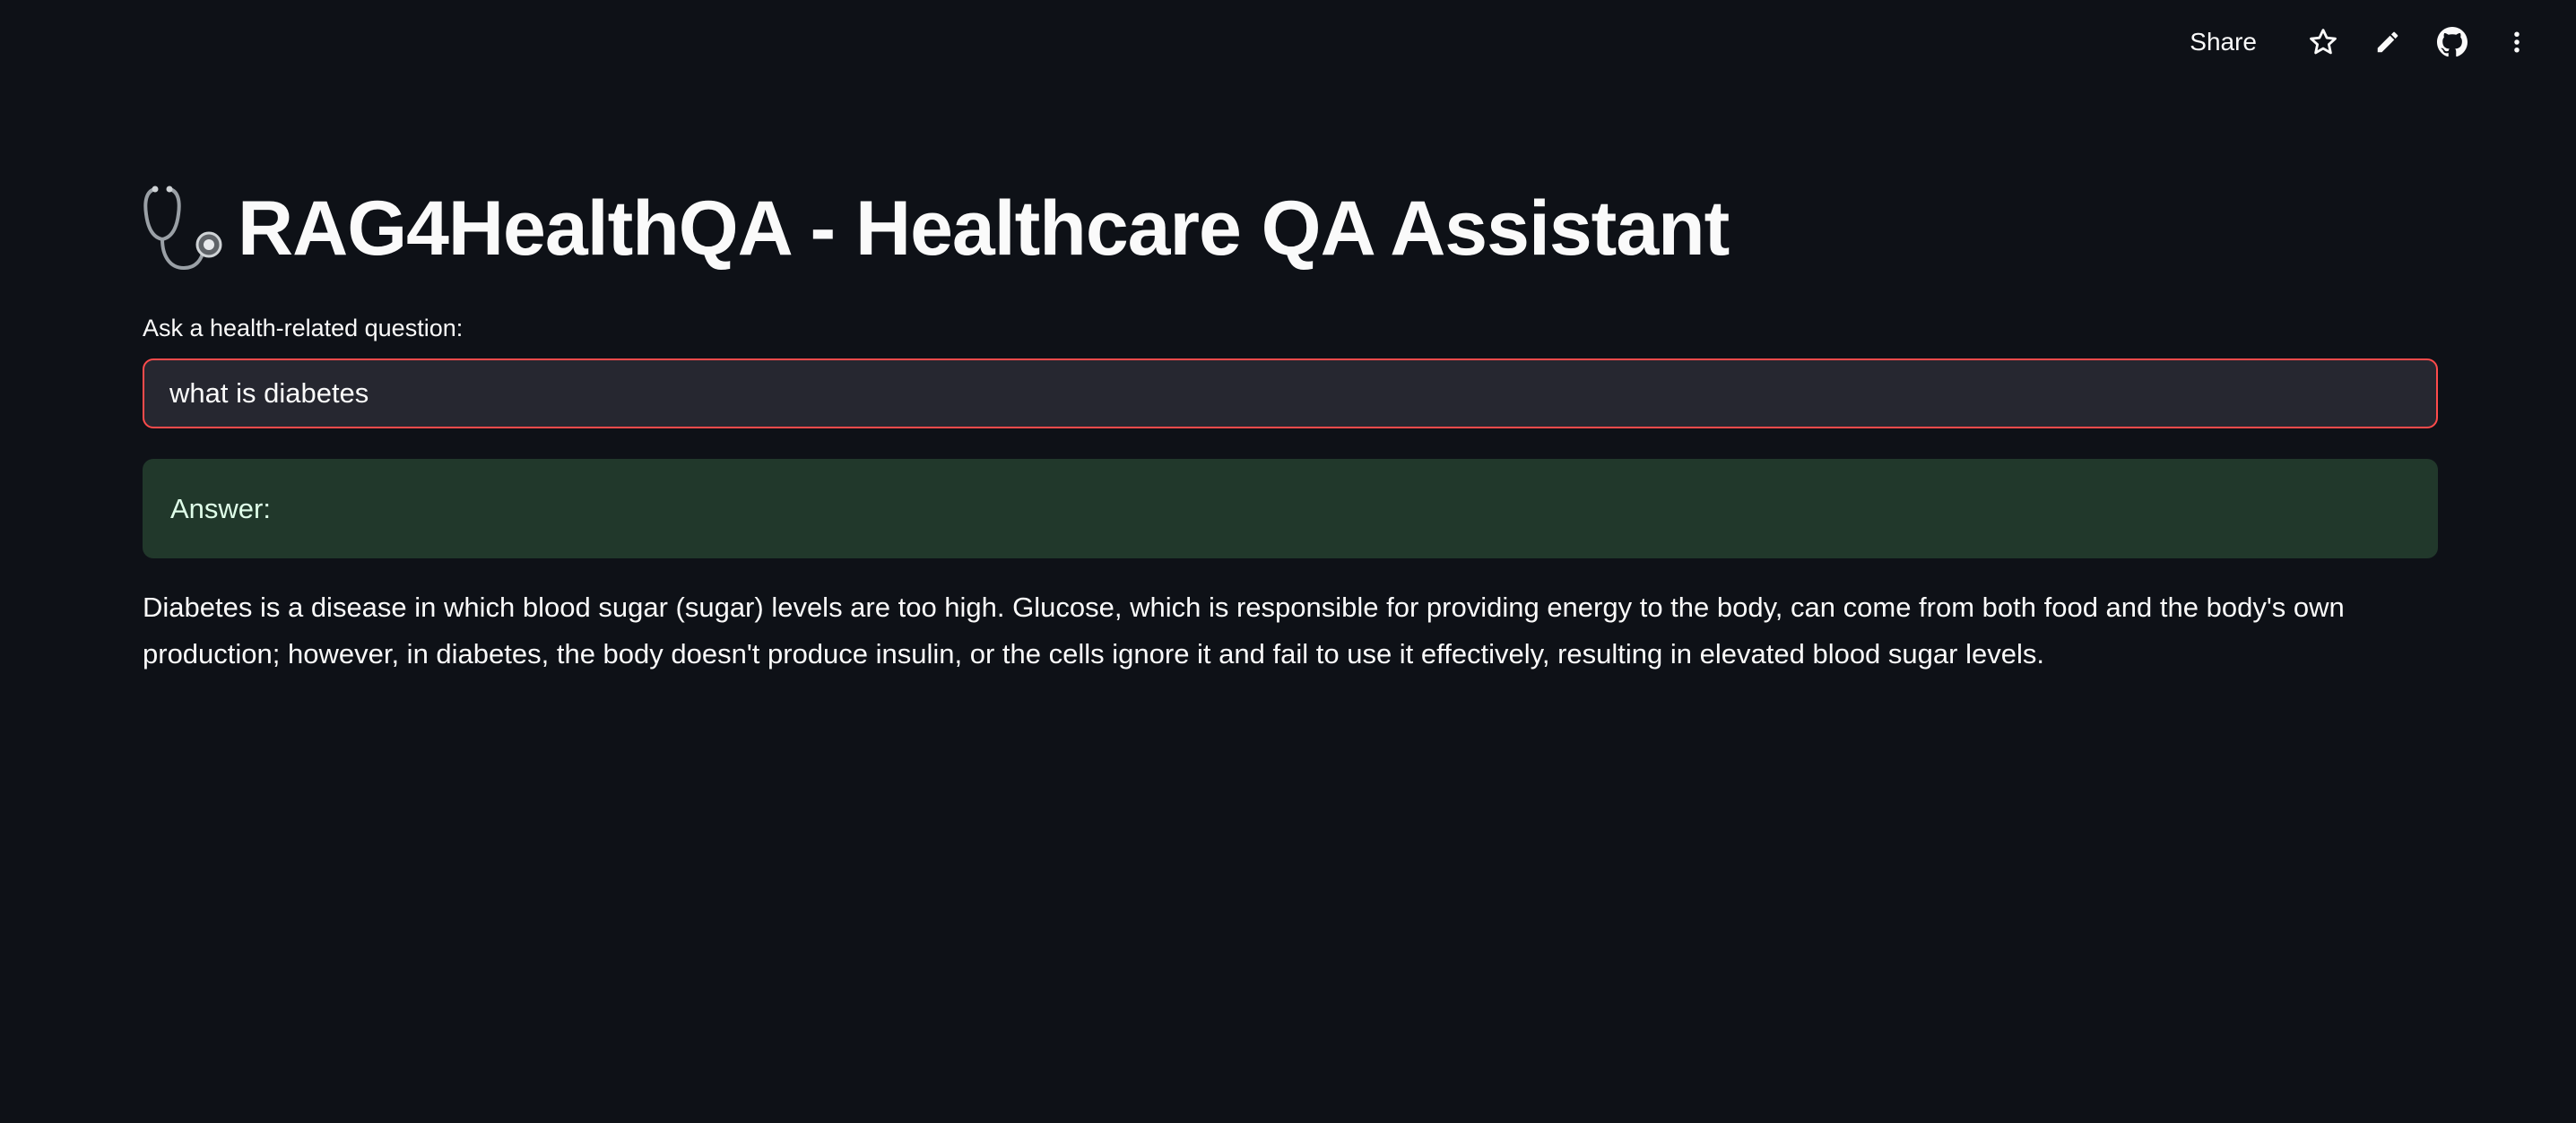  What do you see at coordinates (2223, 42) in the screenshot?
I see `share-button: Share` at bounding box center [2223, 42].